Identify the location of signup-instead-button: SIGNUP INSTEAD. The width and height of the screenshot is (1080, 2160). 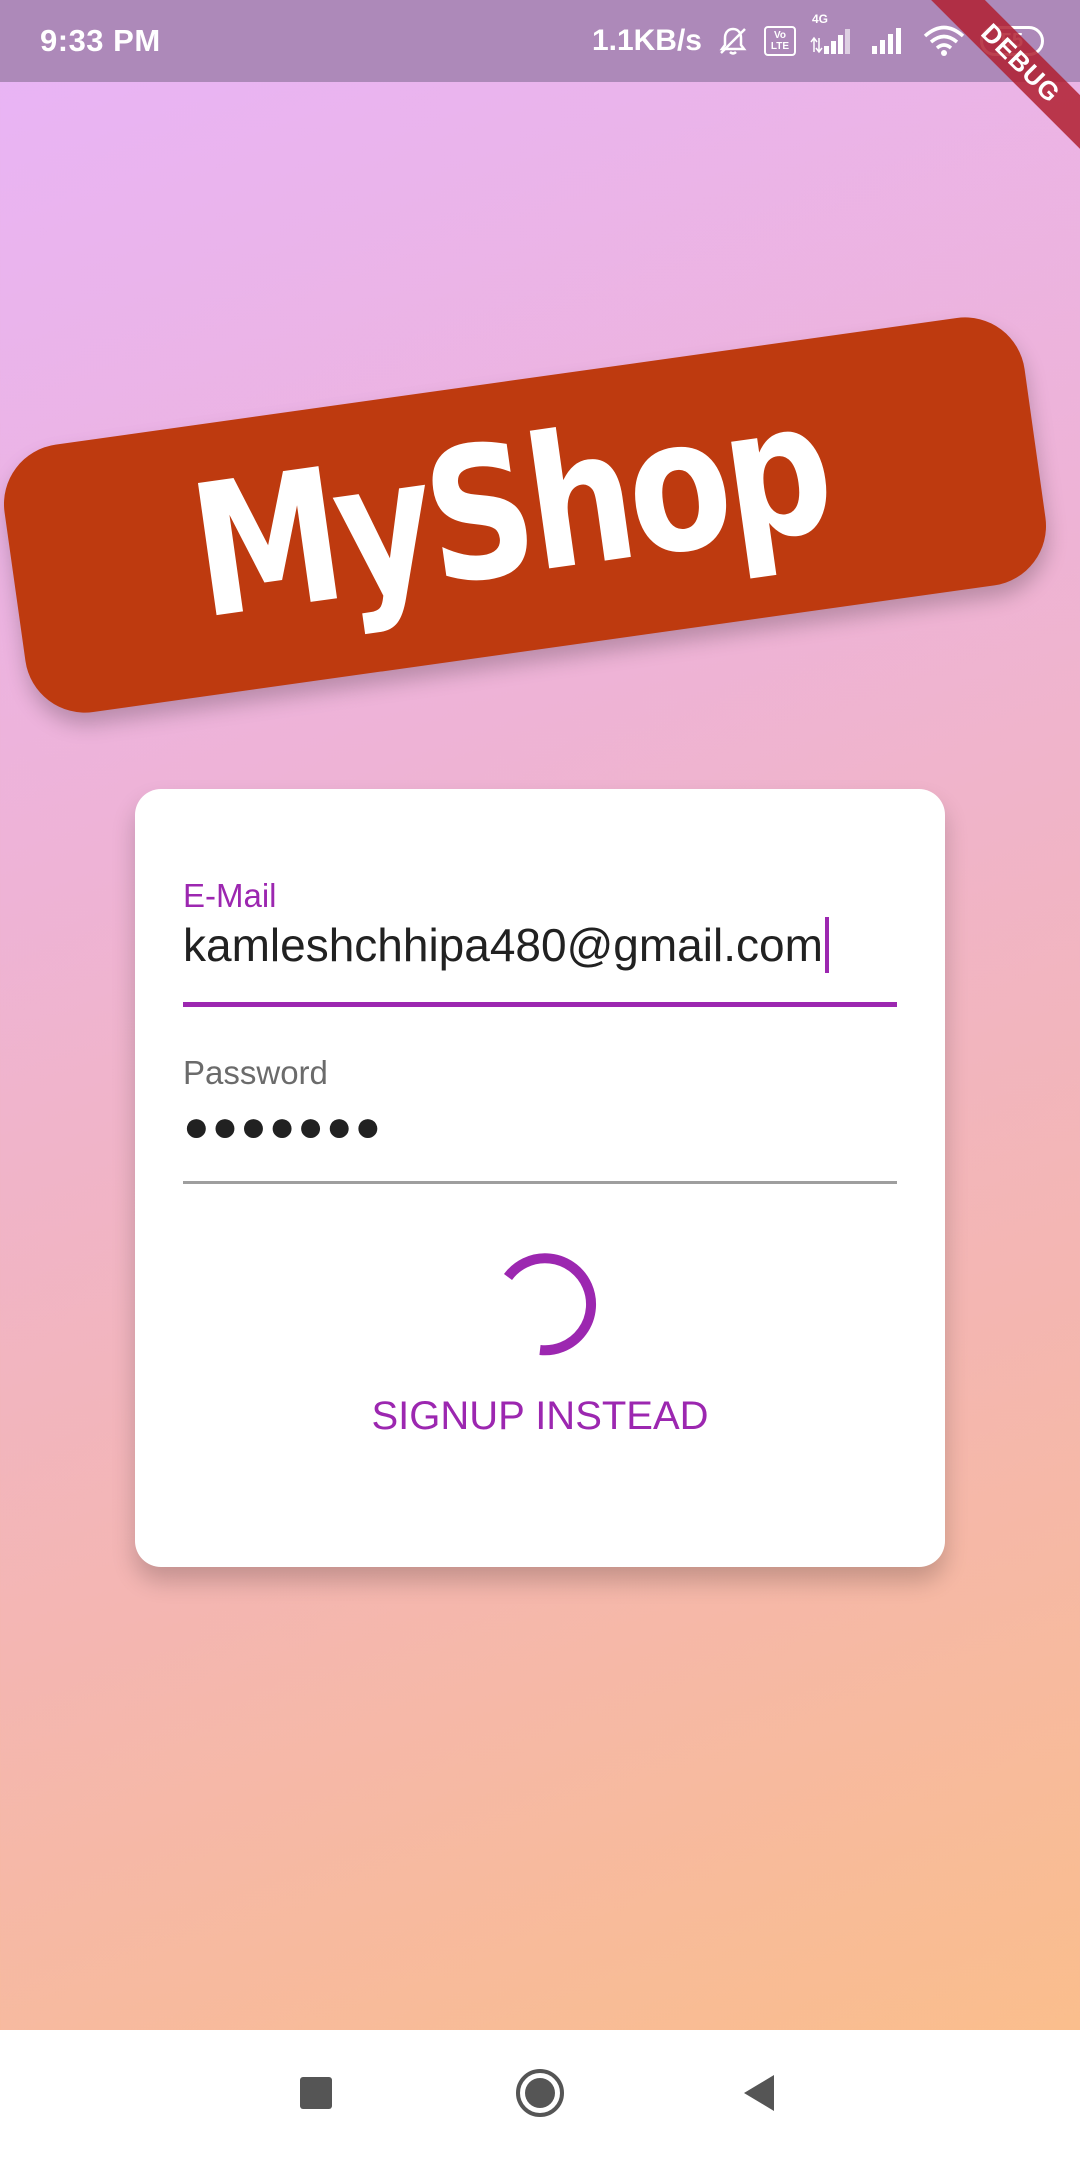
(540, 1416).